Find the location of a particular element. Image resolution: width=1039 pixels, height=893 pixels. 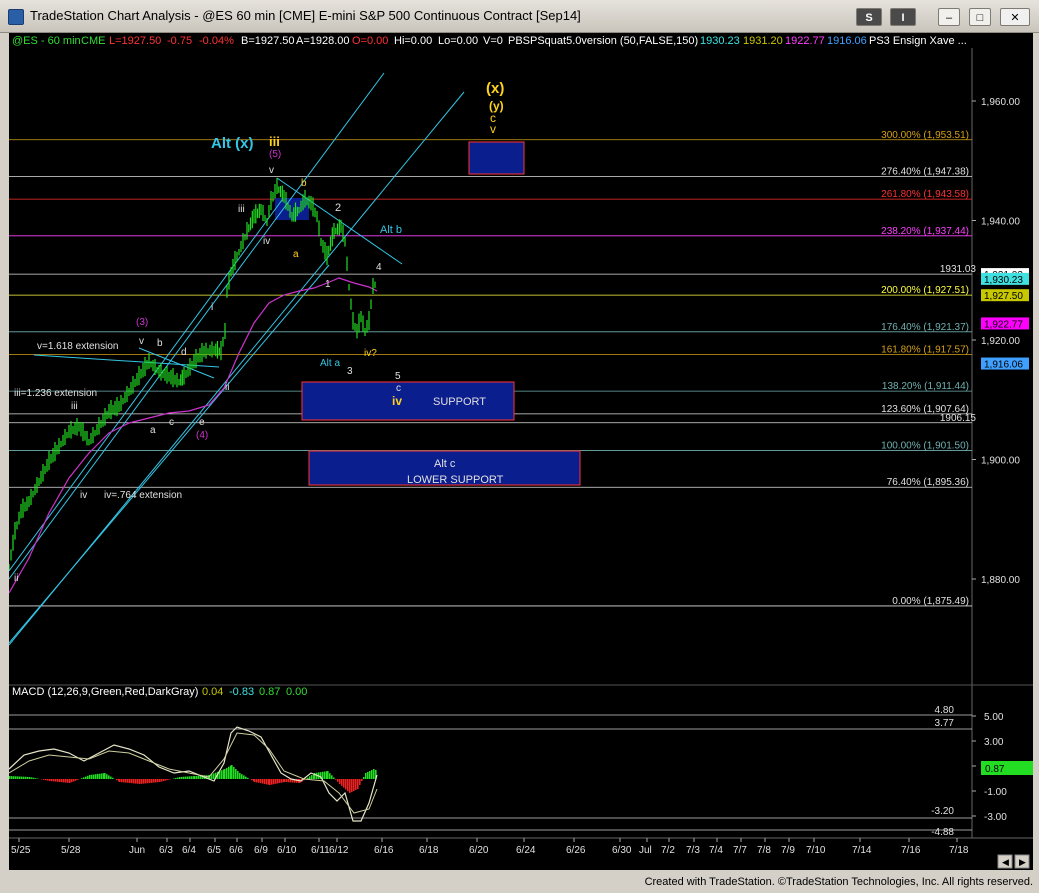

label-iv-question: iv? is located at coordinates (370, 353).